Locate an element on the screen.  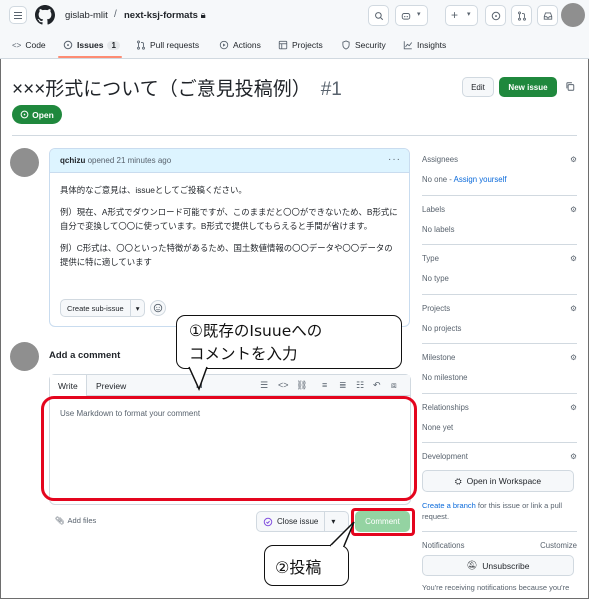
pull-request-icon is located at coordinates (522, 16).